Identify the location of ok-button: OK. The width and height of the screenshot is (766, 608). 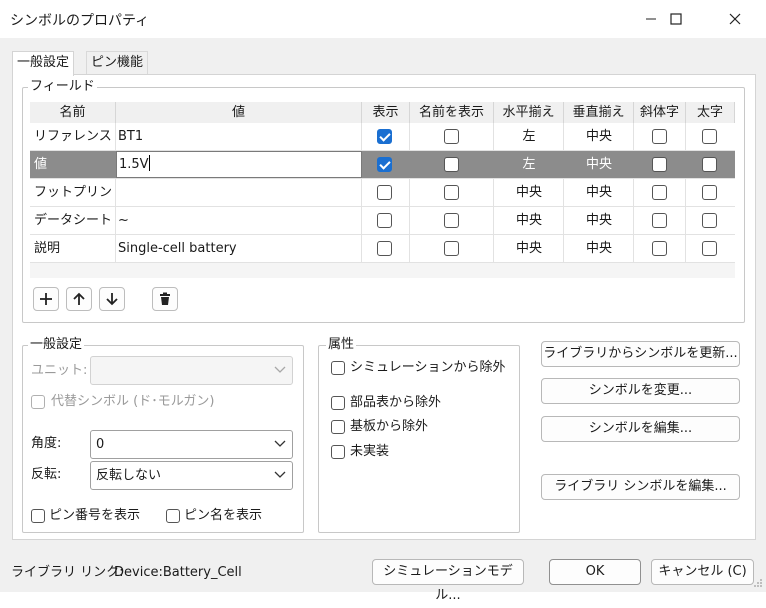
(595, 572).